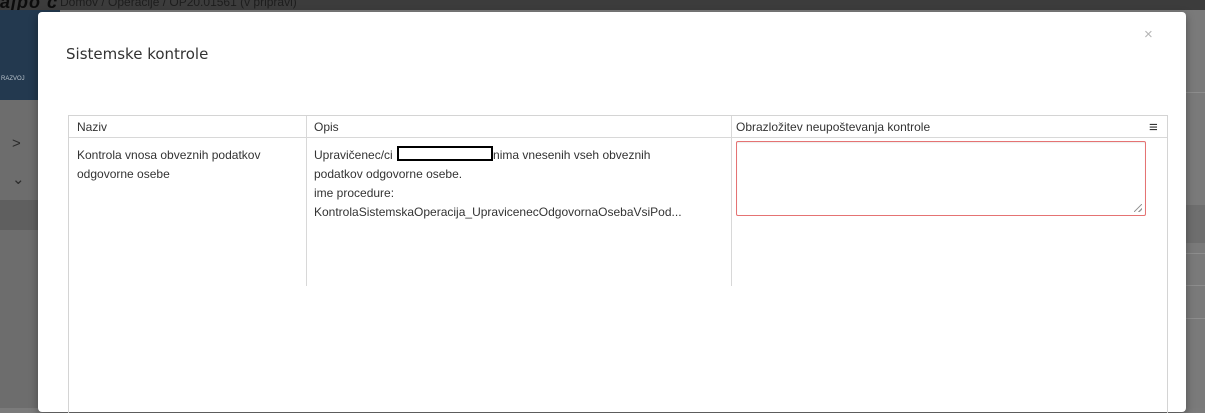 This screenshot has height=413, width=1205. What do you see at coordinates (388, 174) in the screenshot?
I see `cell-opis-line: podatkov odgovorne osebe.` at bounding box center [388, 174].